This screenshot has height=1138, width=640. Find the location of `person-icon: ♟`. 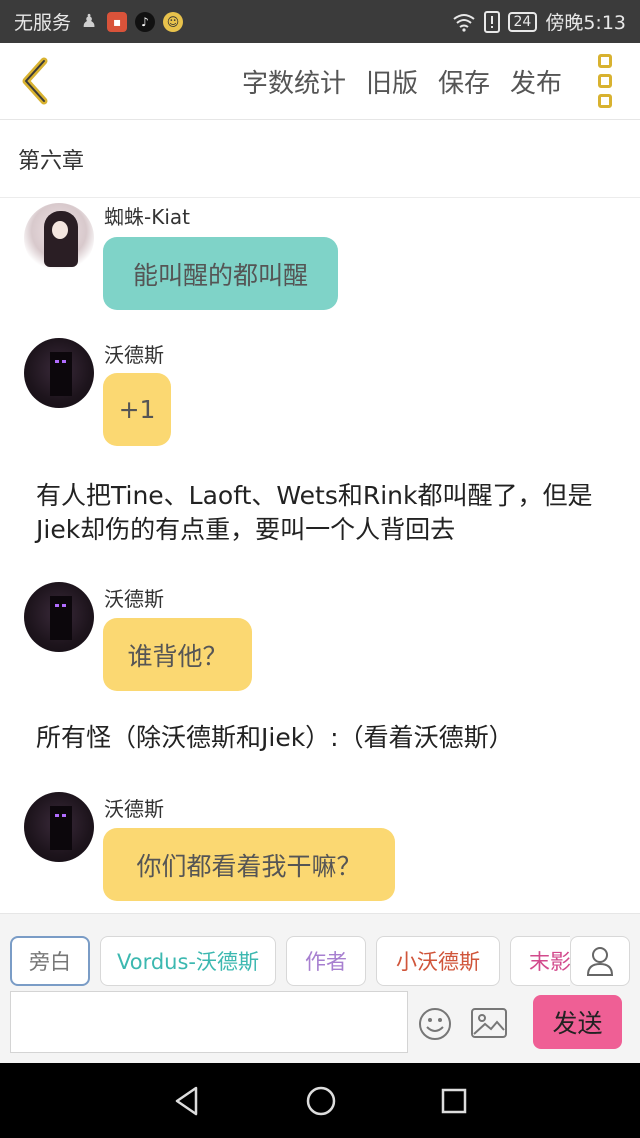

person-icon: ♟ is located at coordinates (89, 21).